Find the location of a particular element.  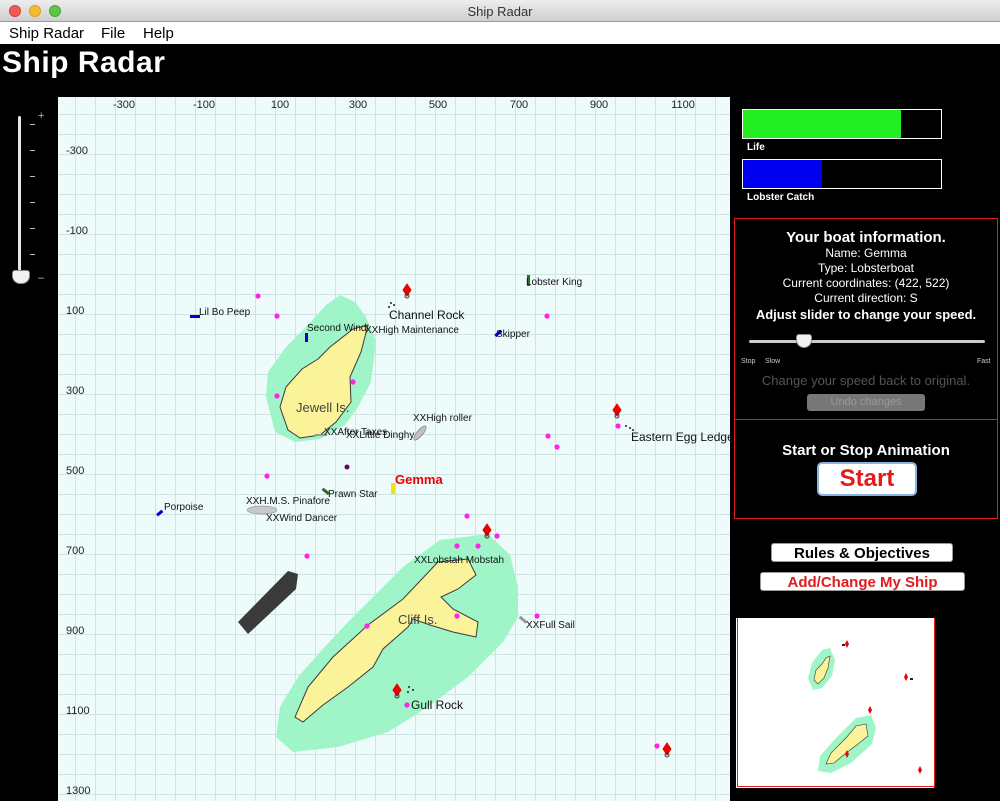

speed-label-slow: Slow is located at coordinates (773, 361).